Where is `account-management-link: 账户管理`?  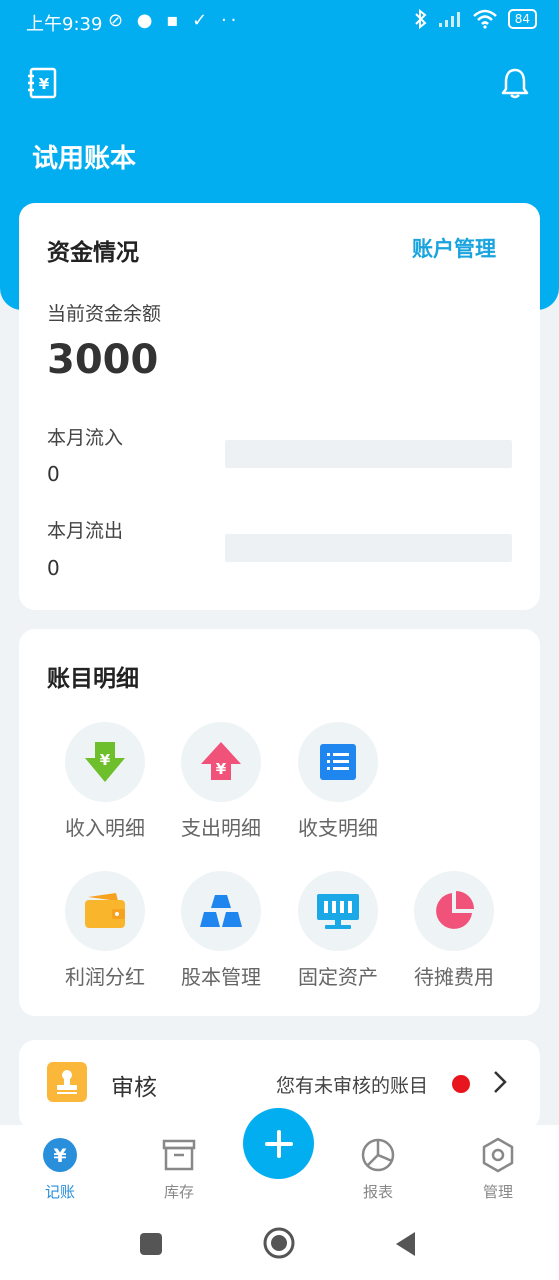 account-management-link: 账户管理 is located at coordinates (454, 248).